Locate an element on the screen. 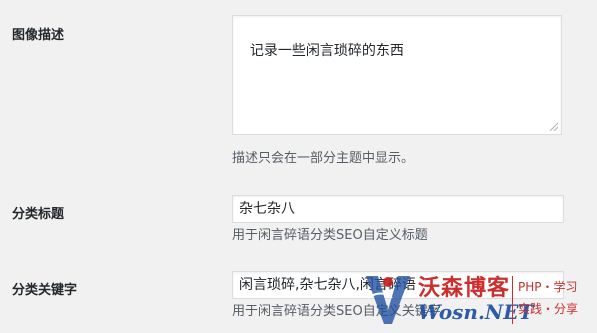 The height and width of the screenshot is (333, 597). site-watermark: 沃森博客 Wosn.NET PHP・学习 实践・分享 is located at coordinates (478, 300).